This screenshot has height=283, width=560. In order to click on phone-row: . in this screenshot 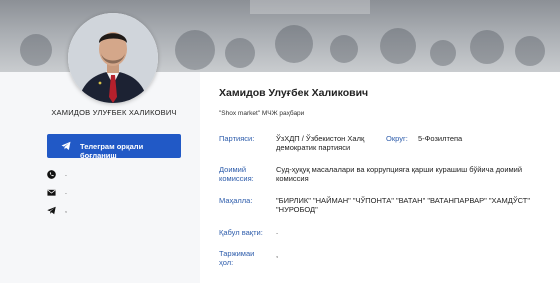, I will do `click(57, 174)`.